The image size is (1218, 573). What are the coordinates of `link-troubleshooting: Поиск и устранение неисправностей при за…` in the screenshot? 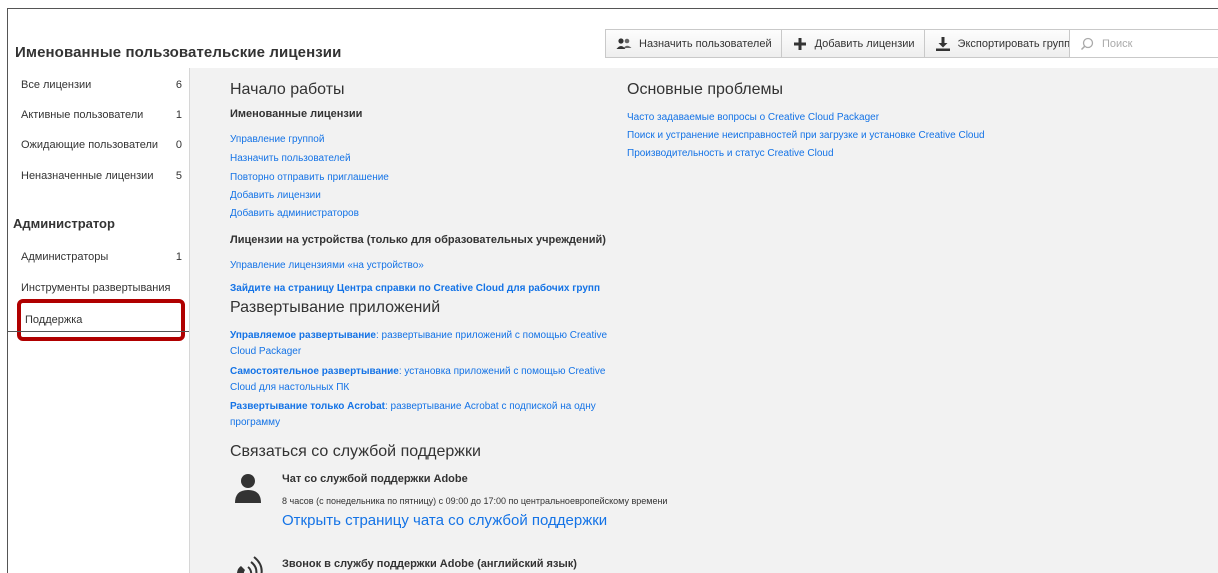 It's located at (806, 135).